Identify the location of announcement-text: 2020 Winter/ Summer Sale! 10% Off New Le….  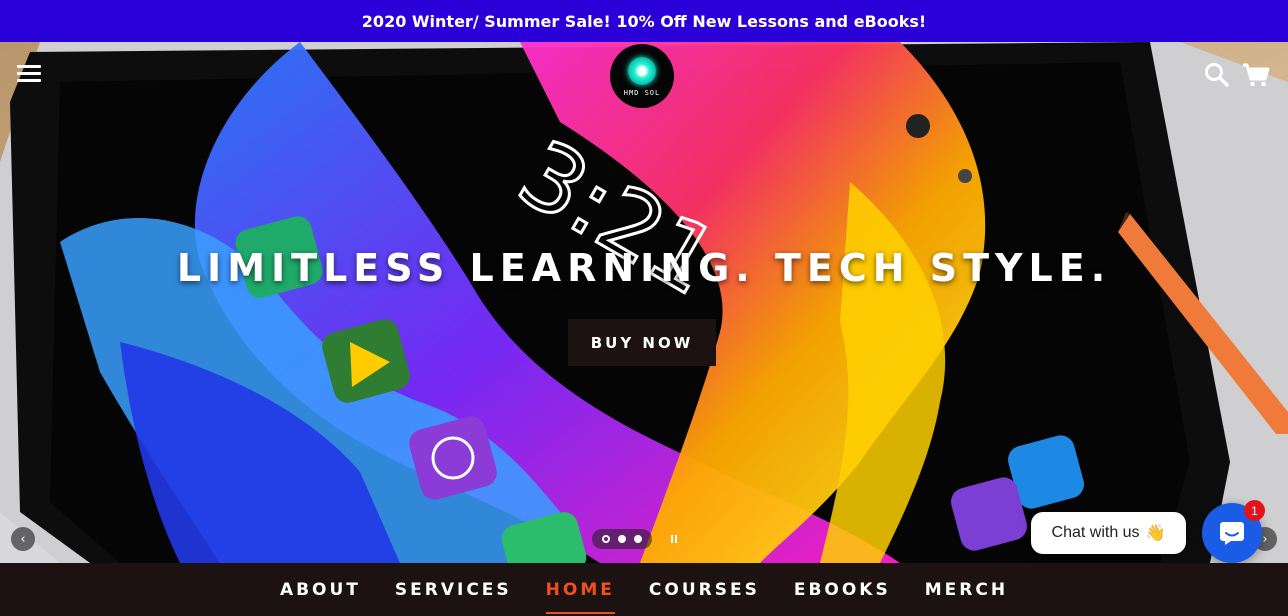
(644, 21).